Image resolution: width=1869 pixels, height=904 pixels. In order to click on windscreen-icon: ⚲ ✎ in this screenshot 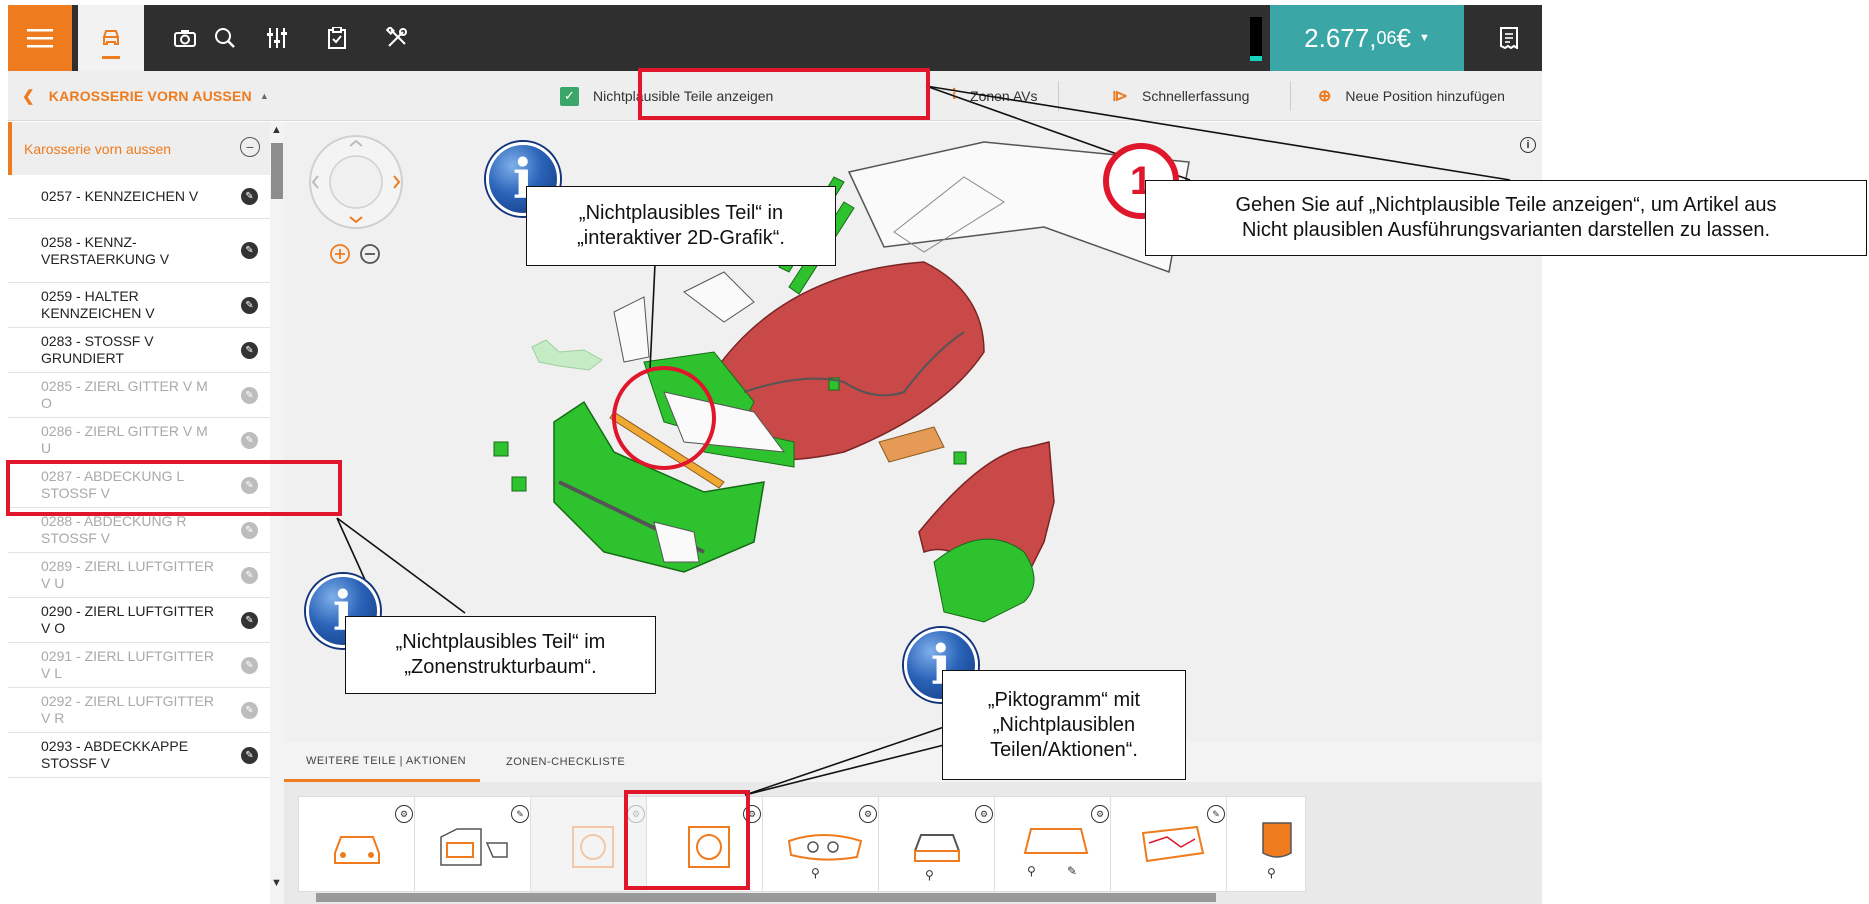, I will do `click(1056, 853)`.